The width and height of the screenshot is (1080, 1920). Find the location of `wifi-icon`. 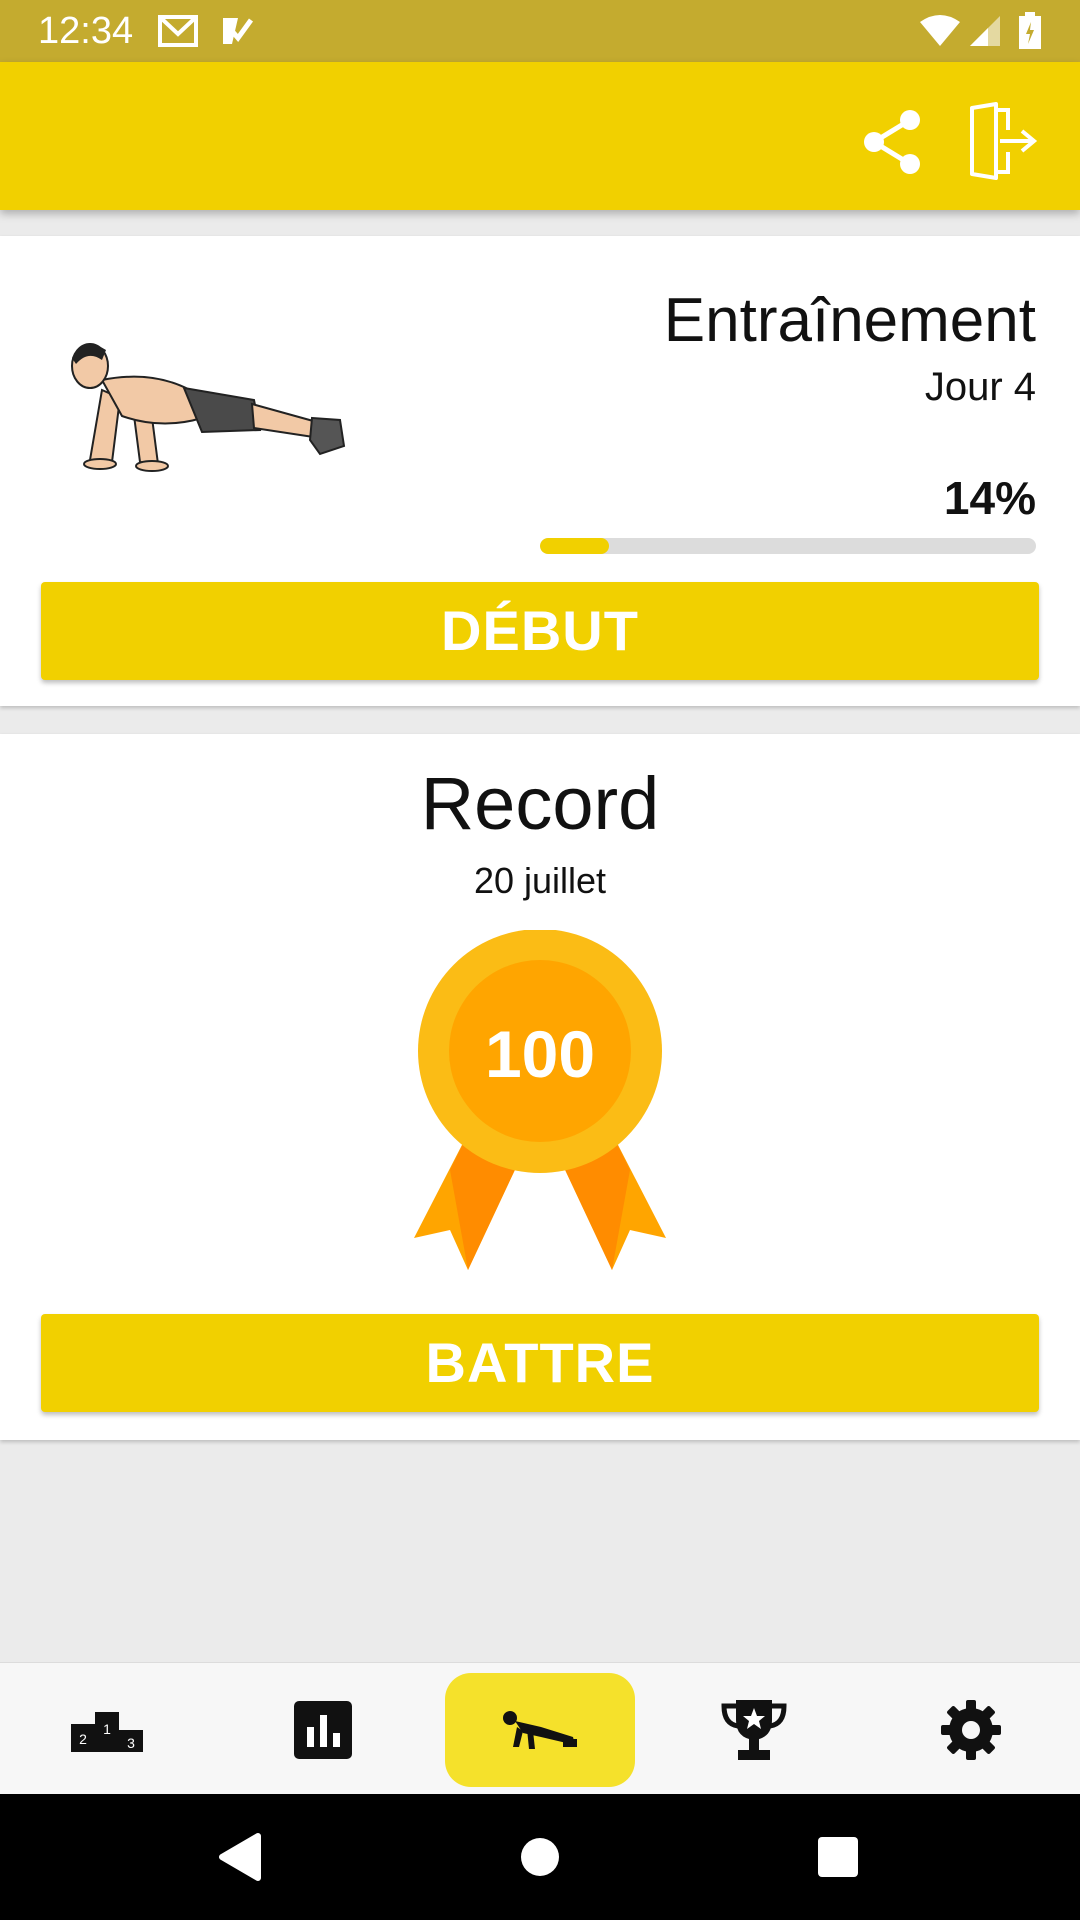

wifi-icon is located at coordinates (940, 30).